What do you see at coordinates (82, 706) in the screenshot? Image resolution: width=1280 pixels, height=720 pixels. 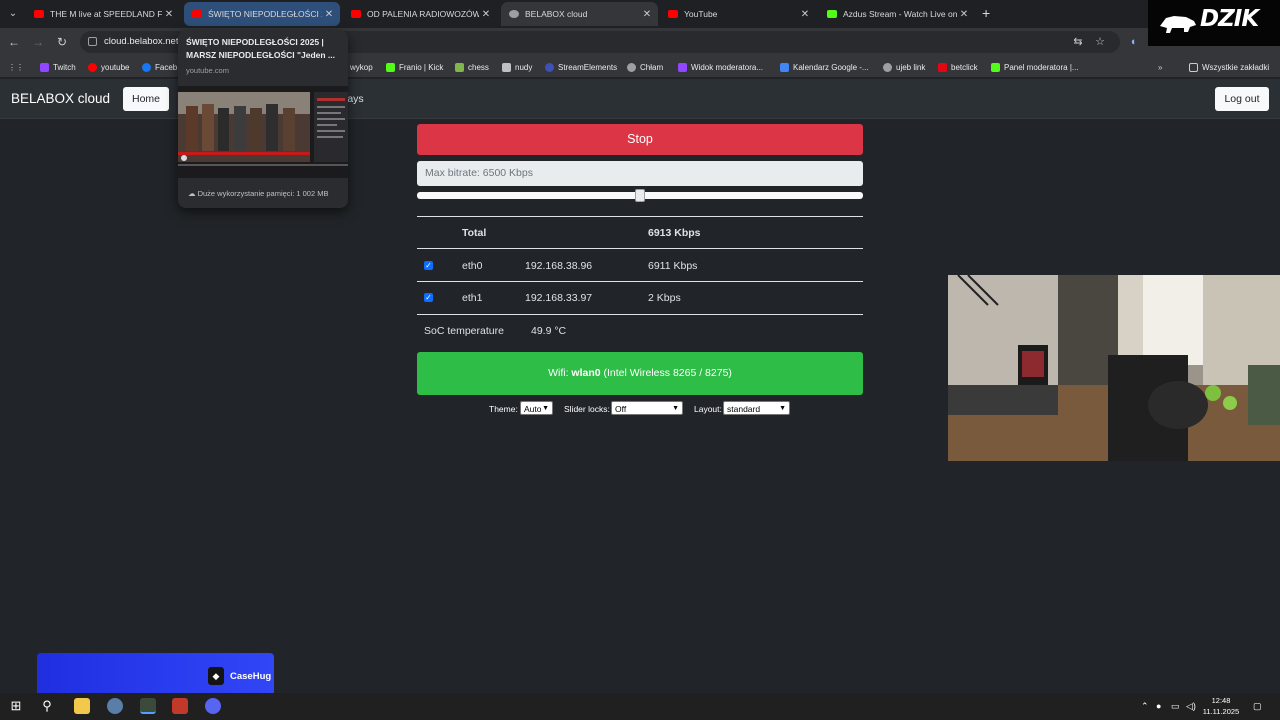 I see `file-explorer-icon` at bounding box center [82, 706].